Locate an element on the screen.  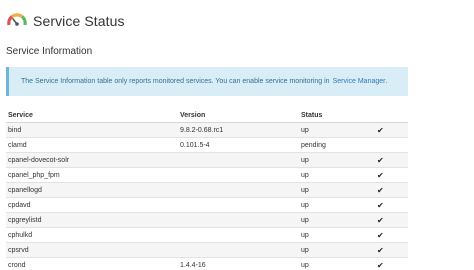
table-row: crond 1.4.4-16 up ✔ is located at coordinates (207, 263).